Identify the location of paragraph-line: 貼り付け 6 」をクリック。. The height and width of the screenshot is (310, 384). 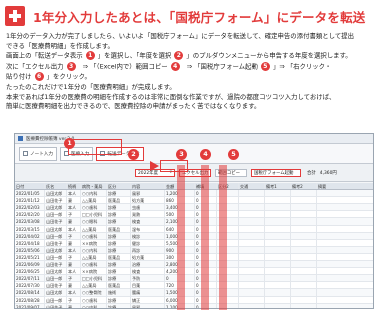
(192, 76).